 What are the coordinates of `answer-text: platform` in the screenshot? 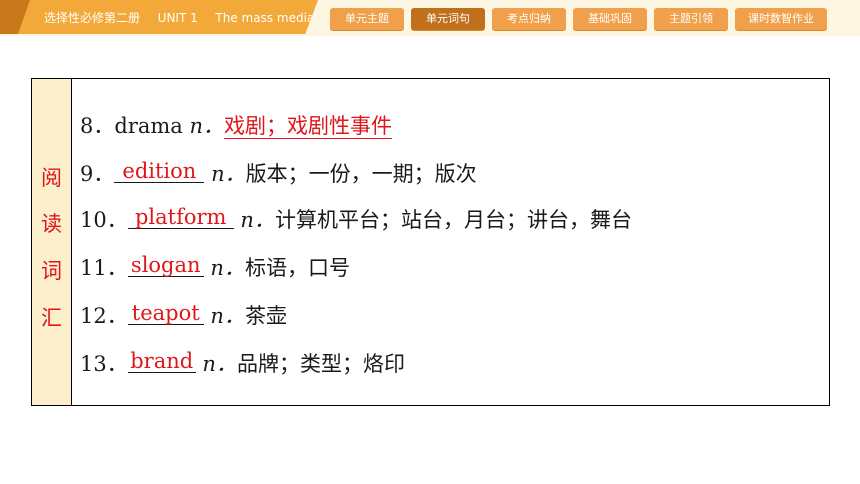 It's located at (180, 217).